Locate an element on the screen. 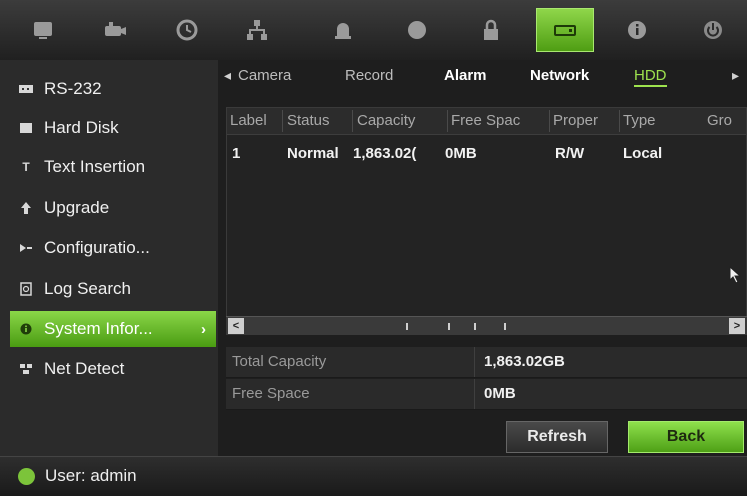  tab-record: Record is located at coordinates (369, 75).